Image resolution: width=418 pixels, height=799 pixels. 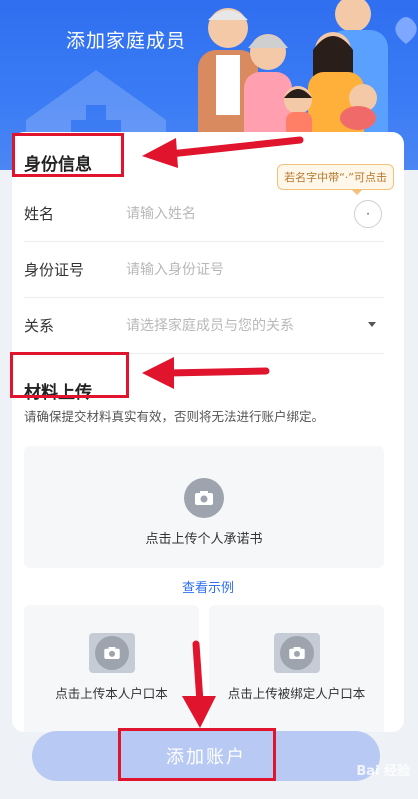 What do you see at coordinates (241, 269) in the screenshot?
I see `id-number-input` at bounding box center [241, 269].